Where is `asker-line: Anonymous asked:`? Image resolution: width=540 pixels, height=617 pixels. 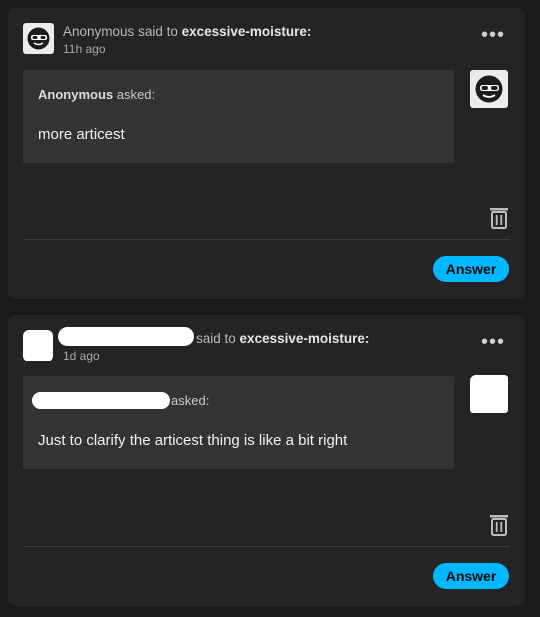 asker-line: Anonymous asked: is located at coordinates (96, 94).